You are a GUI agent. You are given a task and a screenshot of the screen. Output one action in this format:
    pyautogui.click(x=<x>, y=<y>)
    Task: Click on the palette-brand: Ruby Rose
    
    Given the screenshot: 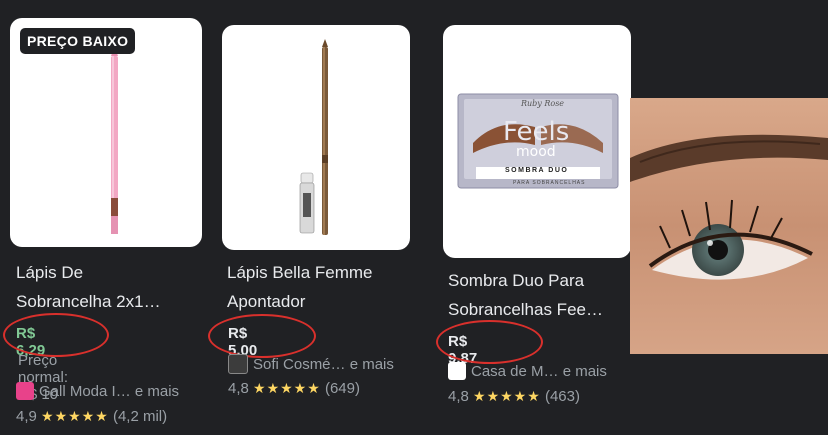 What is the action you would take?
    pyautogui.click(x=543, y=103)
    